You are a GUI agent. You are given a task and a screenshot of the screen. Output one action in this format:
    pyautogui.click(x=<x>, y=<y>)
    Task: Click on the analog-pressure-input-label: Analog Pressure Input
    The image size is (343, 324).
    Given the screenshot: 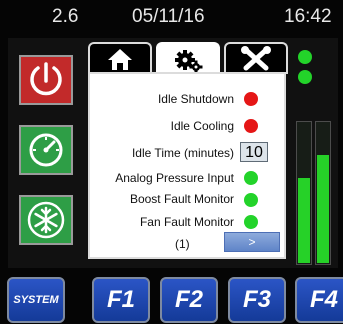 What is the action you would take?
    pyautogui.click(x=174, y=178)
    